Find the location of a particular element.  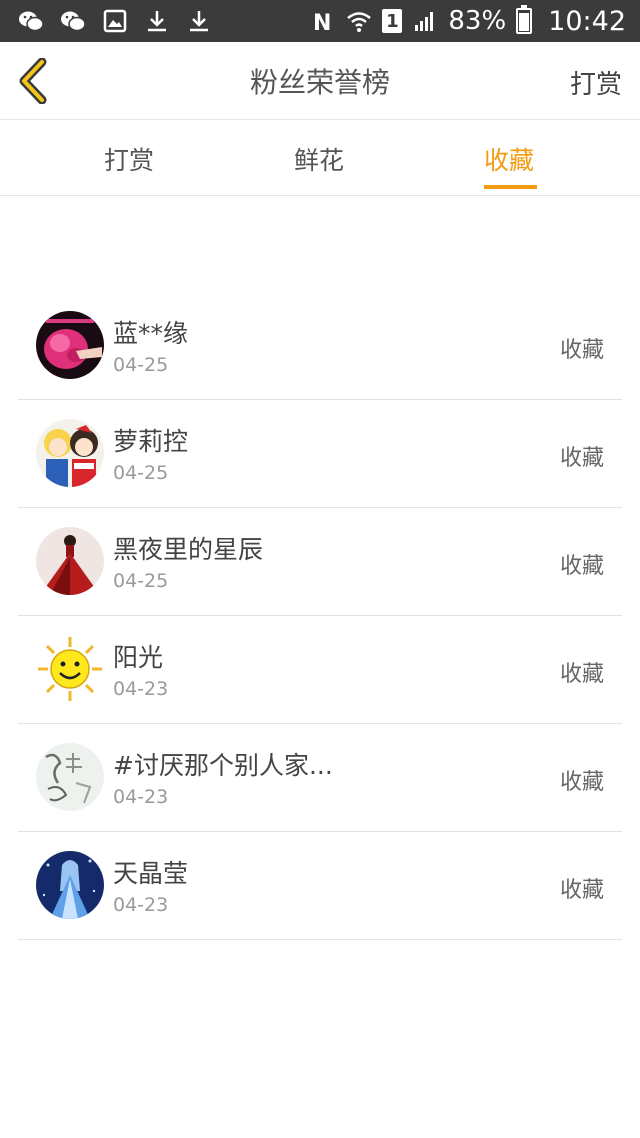

anime-girls-avatar-image is located at coordinates (70, 453).